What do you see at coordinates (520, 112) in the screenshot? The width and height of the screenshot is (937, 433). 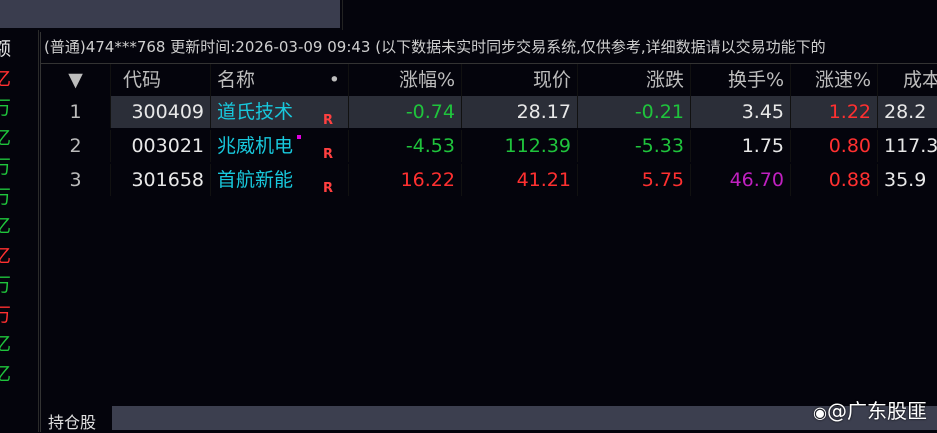 I see `price: 28.17` at bounding box center [520, 112].